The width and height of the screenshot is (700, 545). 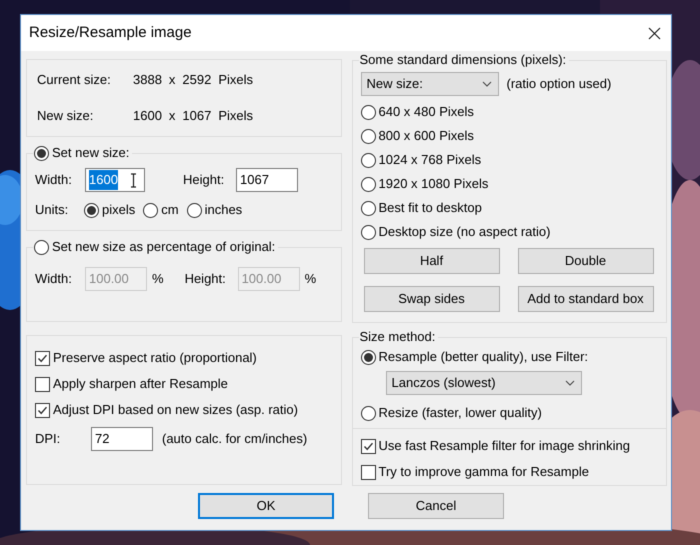 I want to click on group-title: Some standard dimensions (pixels):, so click(x=463, y=60).